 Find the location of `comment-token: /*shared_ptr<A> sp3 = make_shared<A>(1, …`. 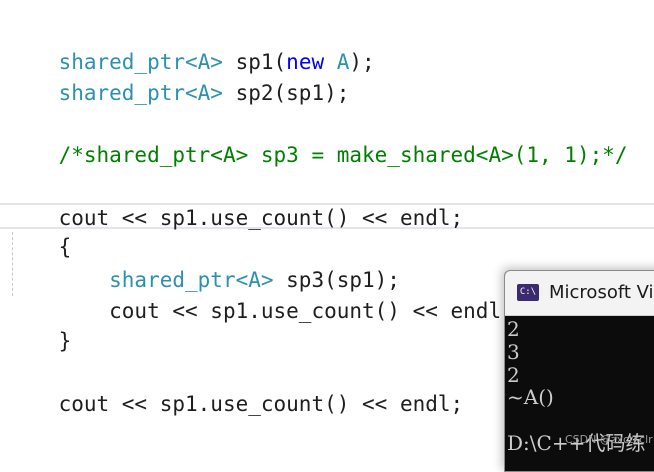

comment-token: /*shared_ptr<A> sp3 = make_shared<A>(1, … is located at coordinates (343, 155).